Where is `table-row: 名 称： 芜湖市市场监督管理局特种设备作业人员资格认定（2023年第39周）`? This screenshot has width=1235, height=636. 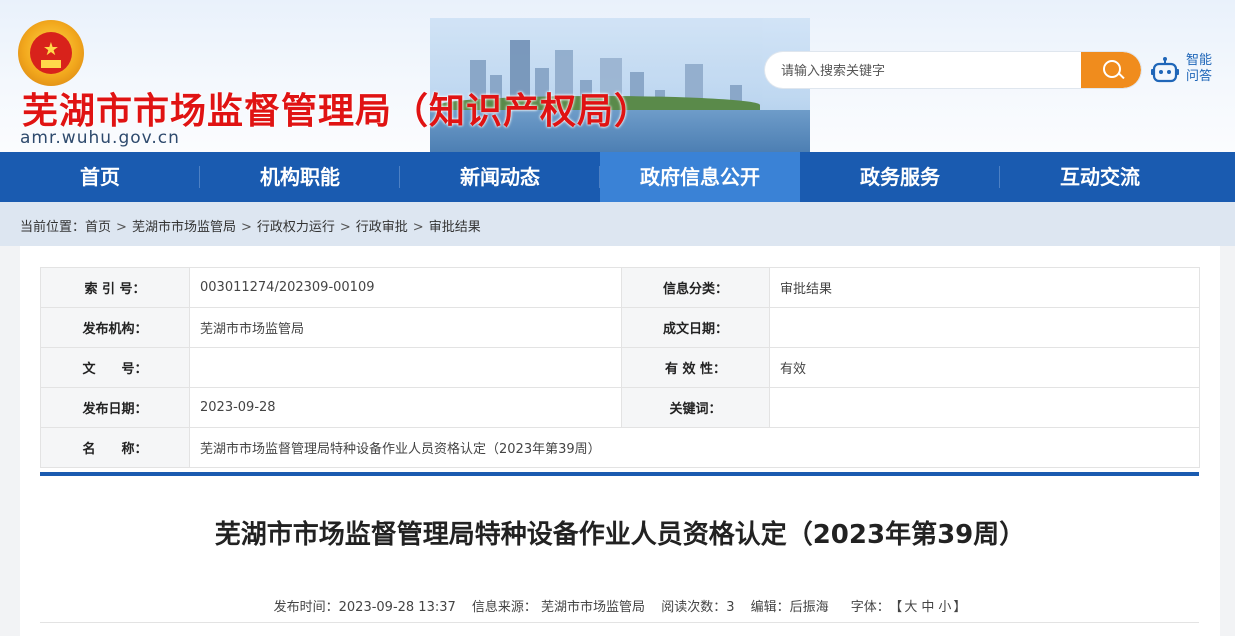 table-row: 名 称： 芜湖市市场监督管理局特种设备作业人员资格认定（2023年第39周） is located at coordinates (620, 447).